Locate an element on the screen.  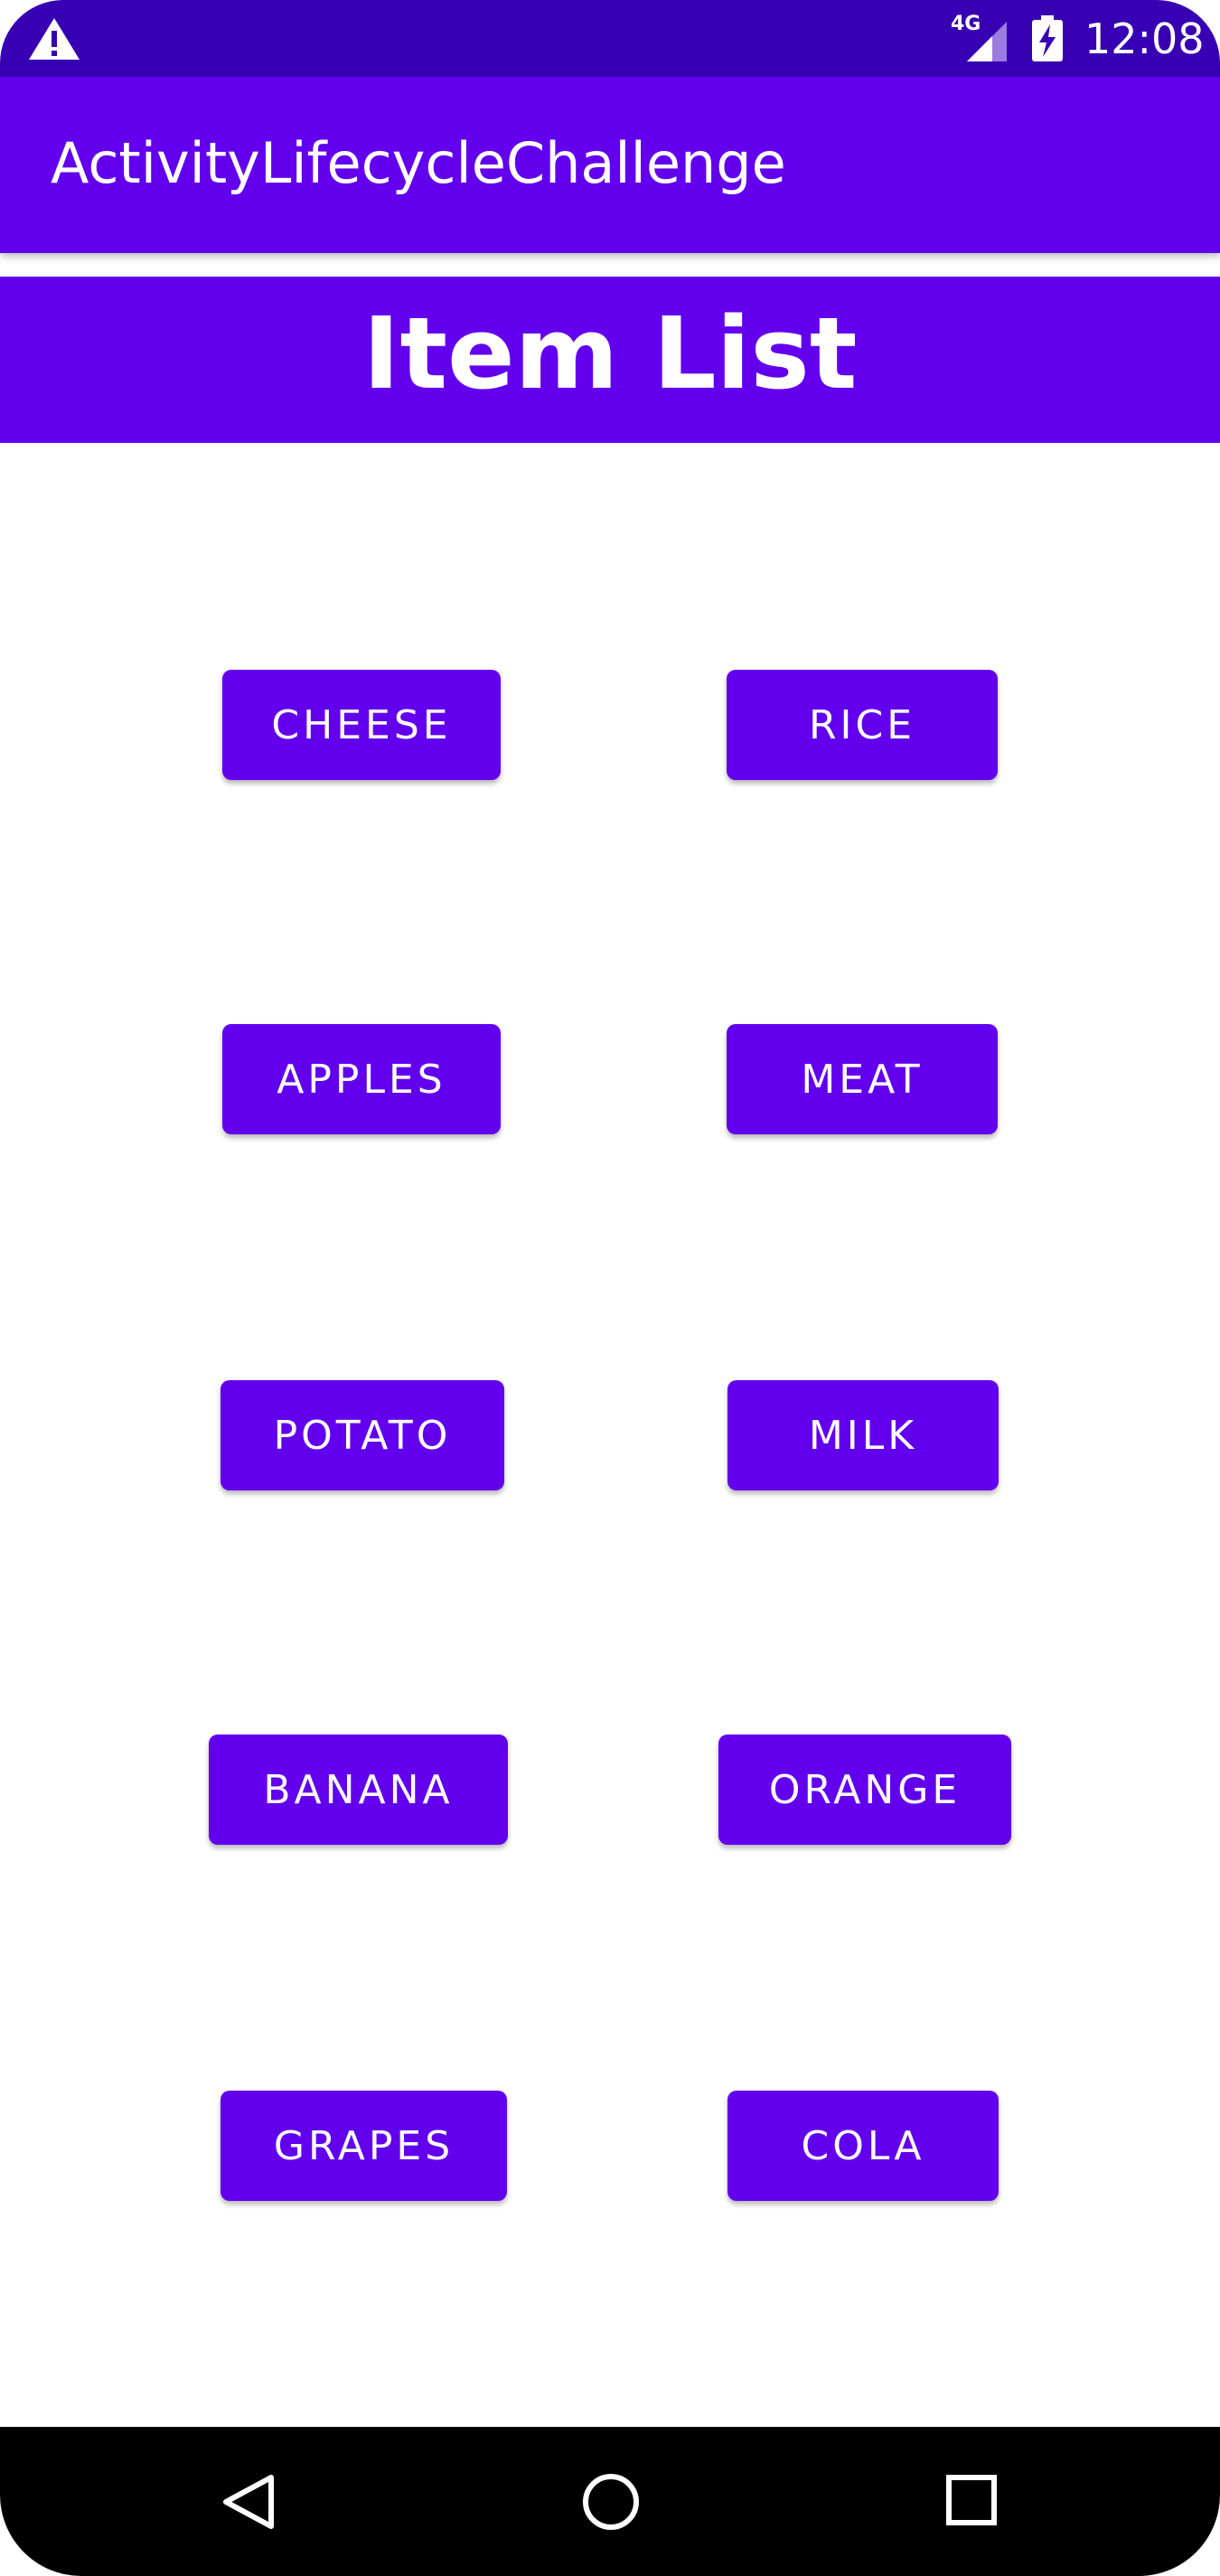
app-bar: ActivityLifecycleChallenge is located at coordinates (610, 165).